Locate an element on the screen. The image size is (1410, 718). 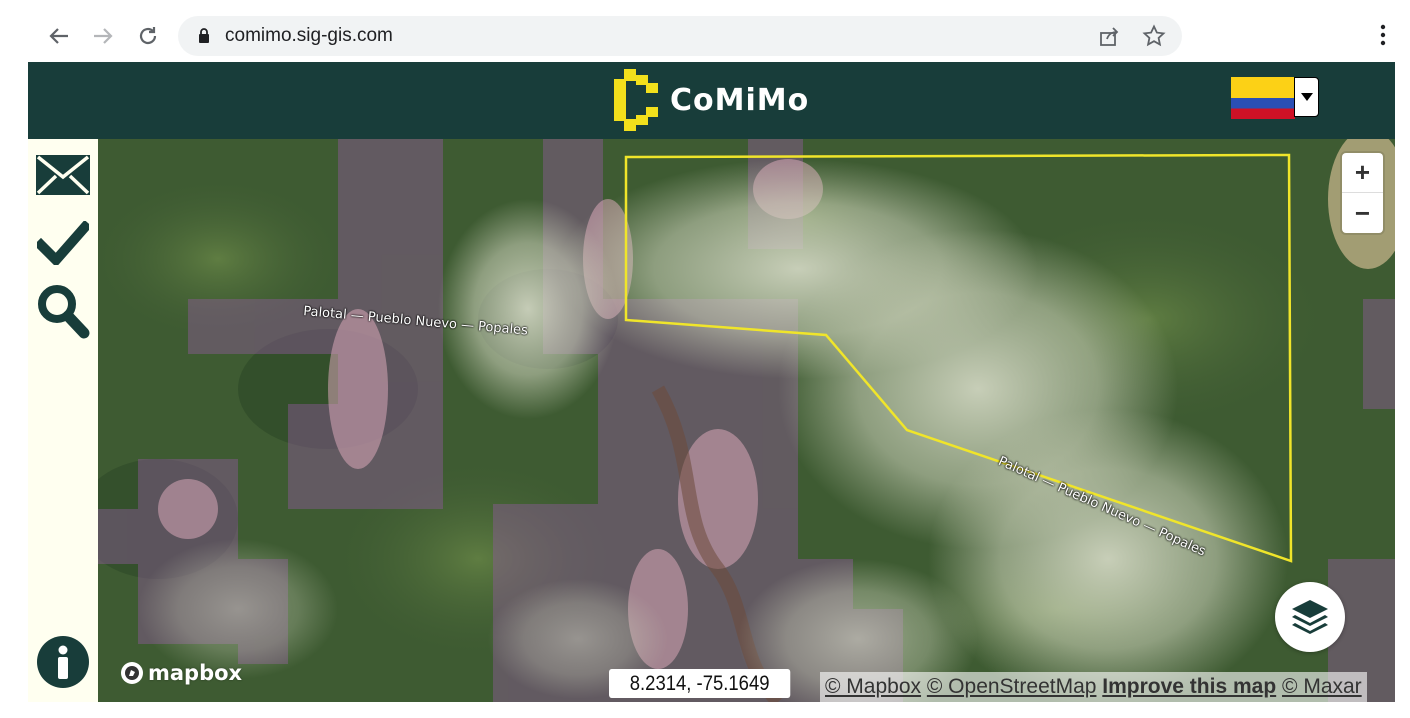
sidebar-item-feedback is located at coordinates (63, 175).